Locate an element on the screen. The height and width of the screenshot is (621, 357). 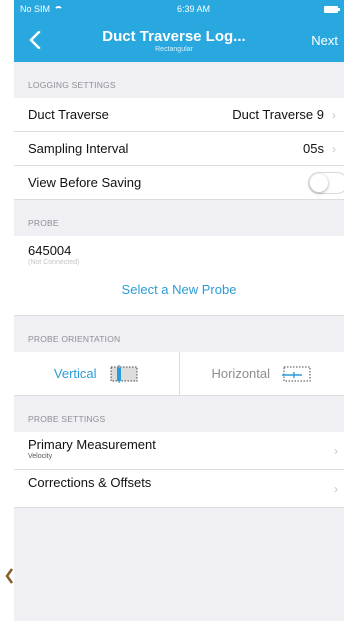
wifi-icon is located at coordinates (59, 9).